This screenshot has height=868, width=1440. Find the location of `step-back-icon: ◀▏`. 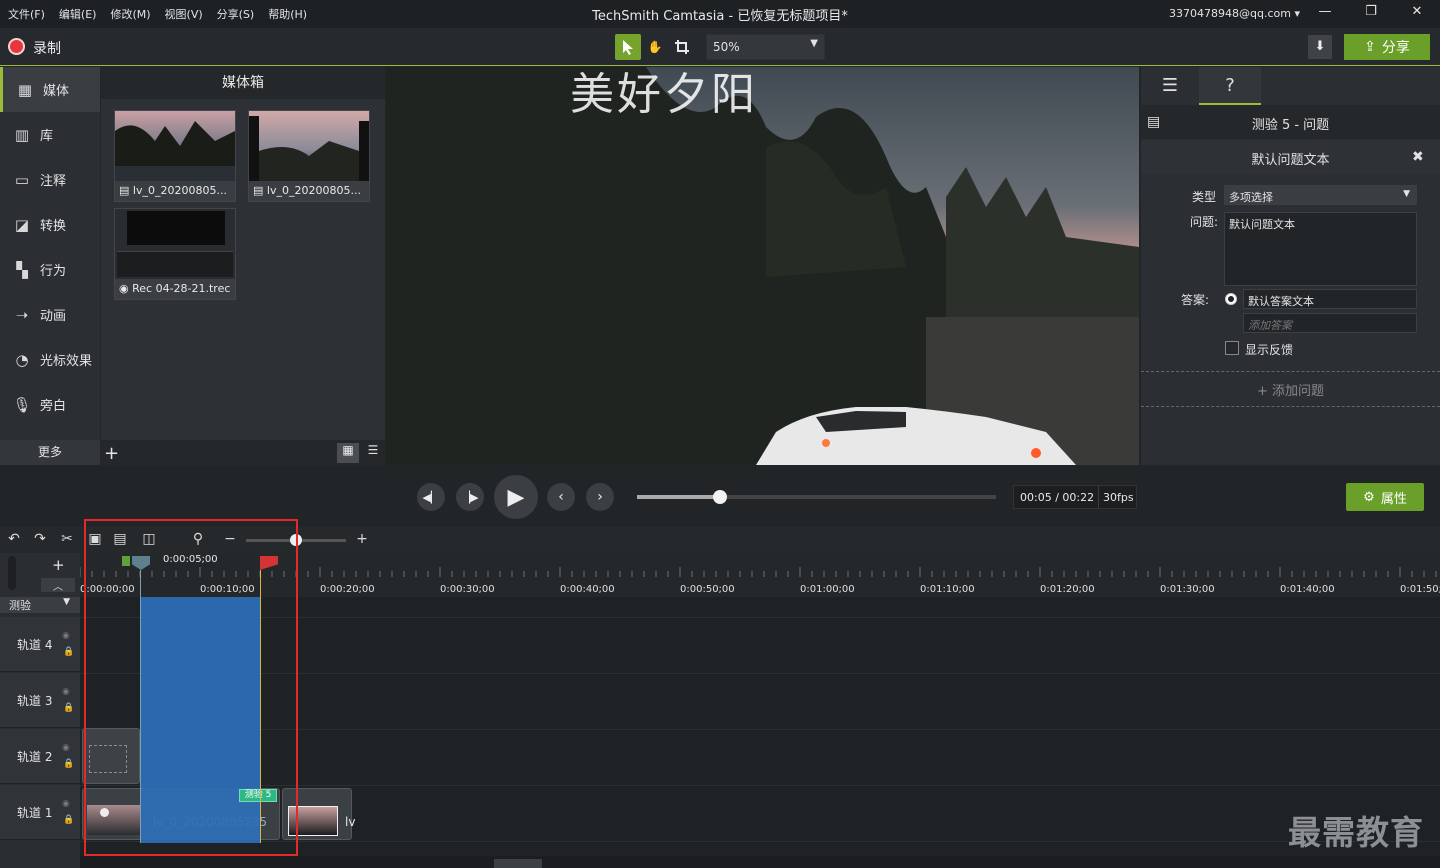

step-back-icon: ◀▏ is located at coordinates (431, 497).